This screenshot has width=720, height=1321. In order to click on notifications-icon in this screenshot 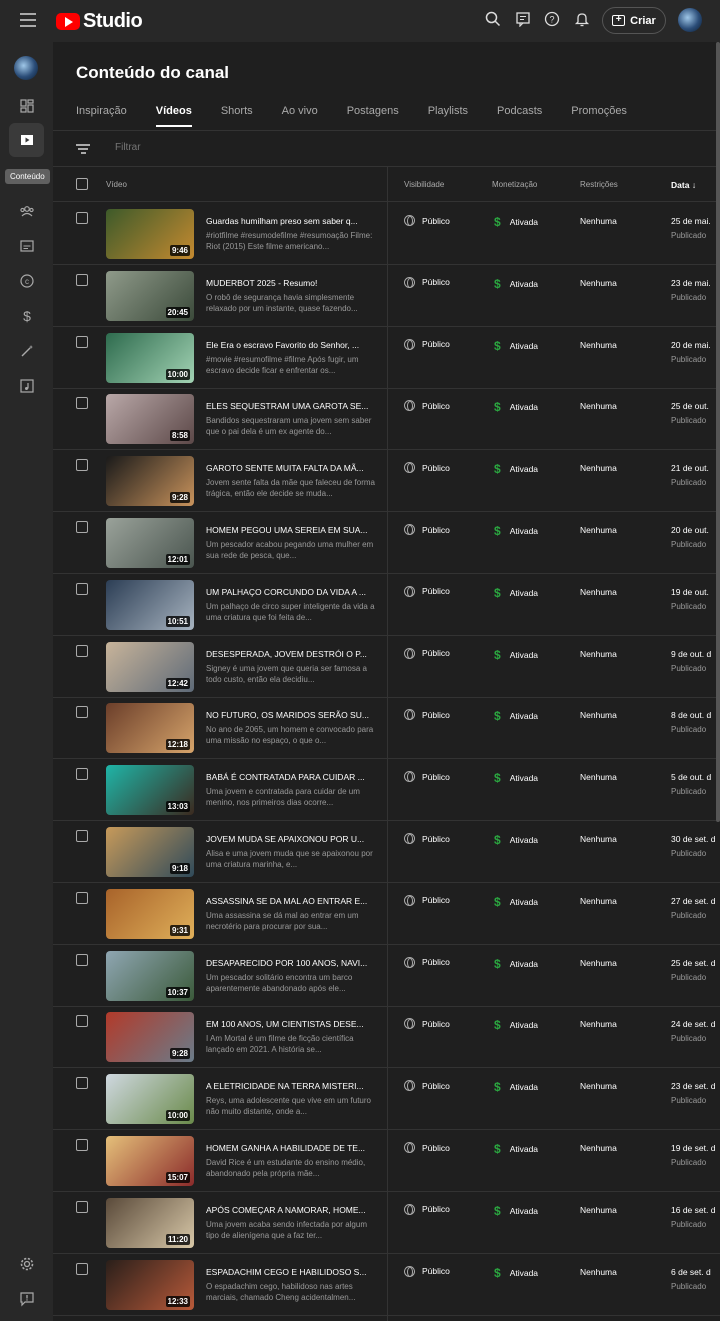, I will do `click(582, 20)`.